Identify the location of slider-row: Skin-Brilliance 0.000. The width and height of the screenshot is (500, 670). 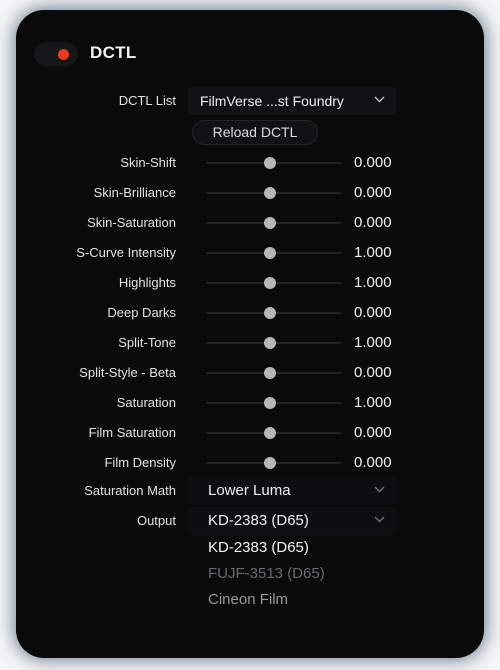
(250, 193).